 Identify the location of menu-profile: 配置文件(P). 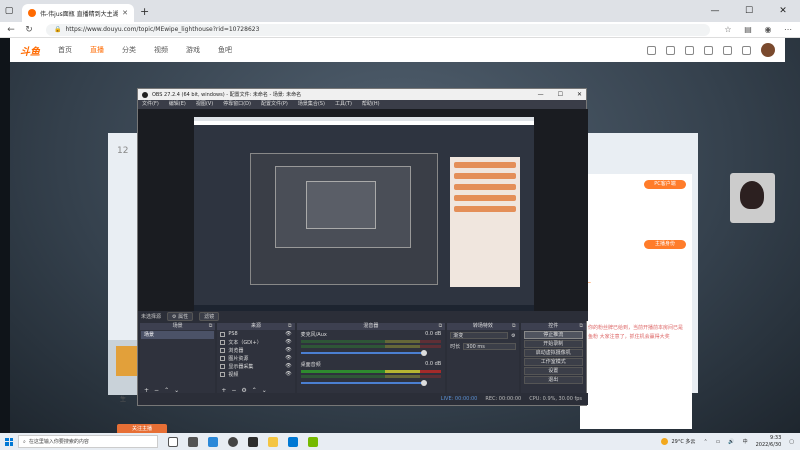
(274, 104).